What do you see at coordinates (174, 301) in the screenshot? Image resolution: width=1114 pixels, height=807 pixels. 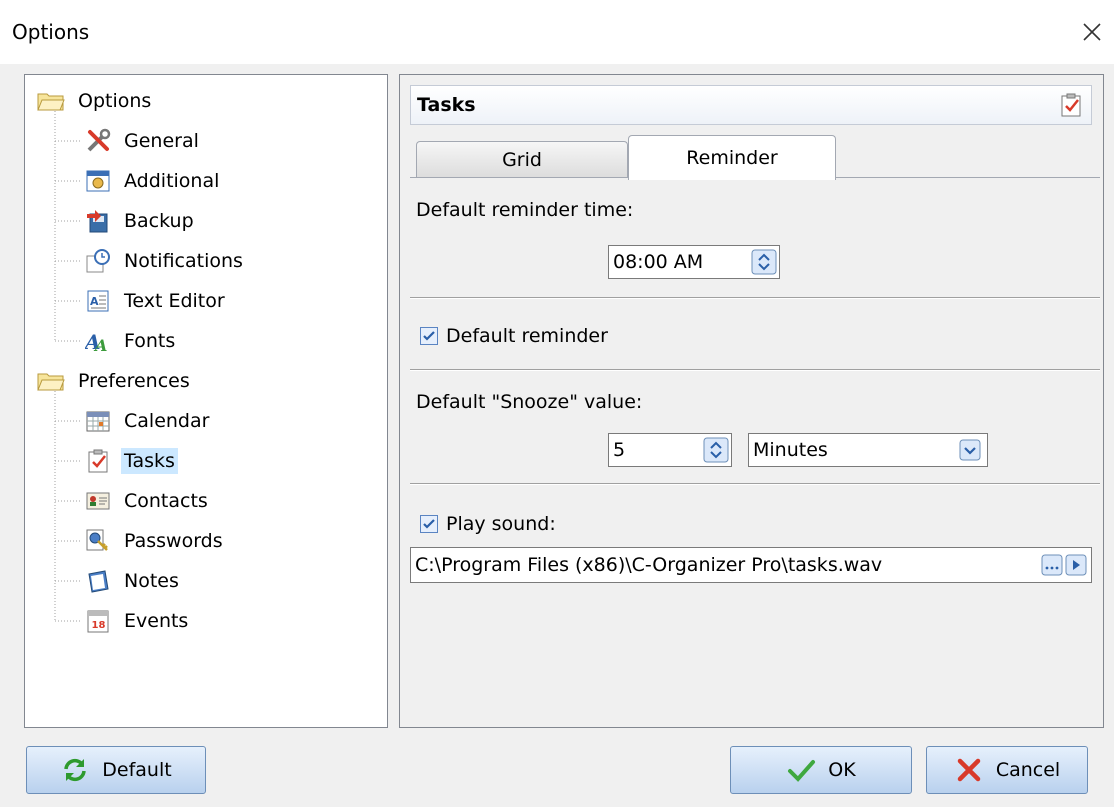 I see `tree-item-label: Text Editor` at bounding box center [174, 301].